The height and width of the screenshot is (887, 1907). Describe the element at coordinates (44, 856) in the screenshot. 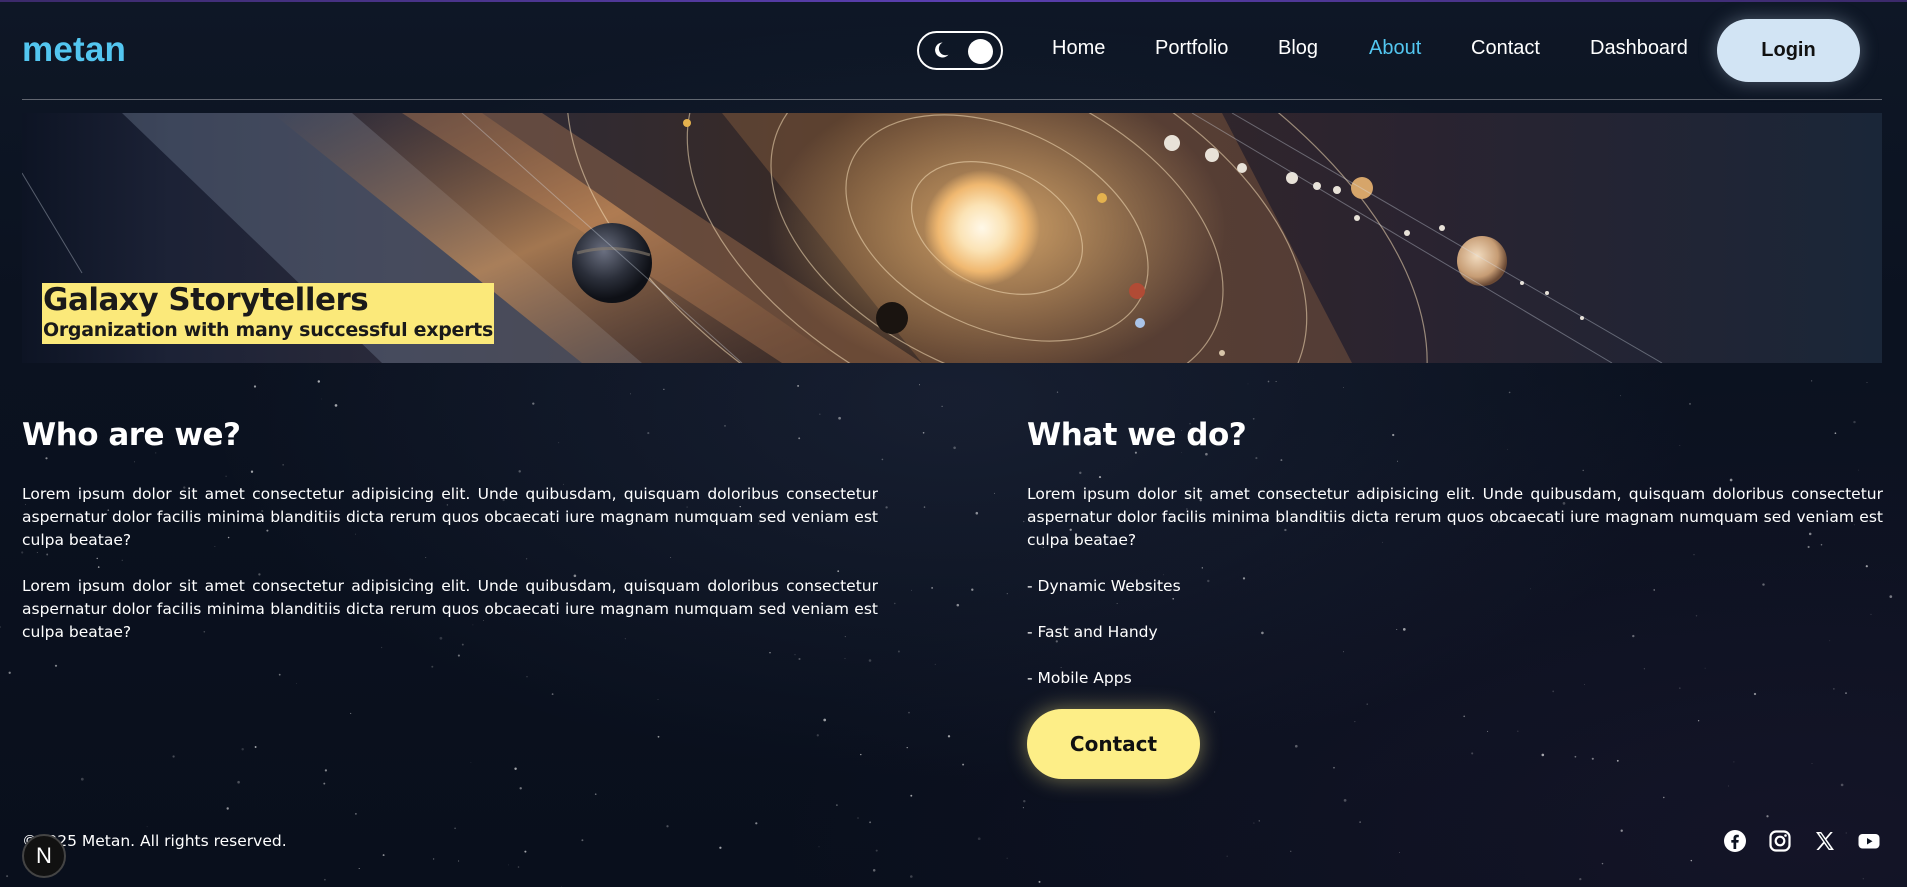

I see `nextjs-dev-badge: N` at that location.